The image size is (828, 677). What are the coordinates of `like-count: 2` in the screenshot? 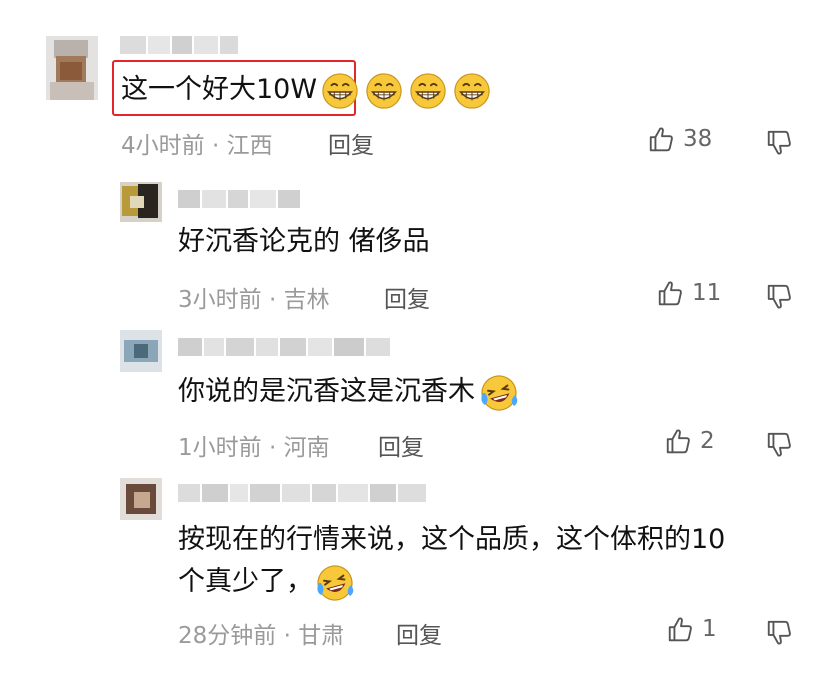 It's located at (707, 441).